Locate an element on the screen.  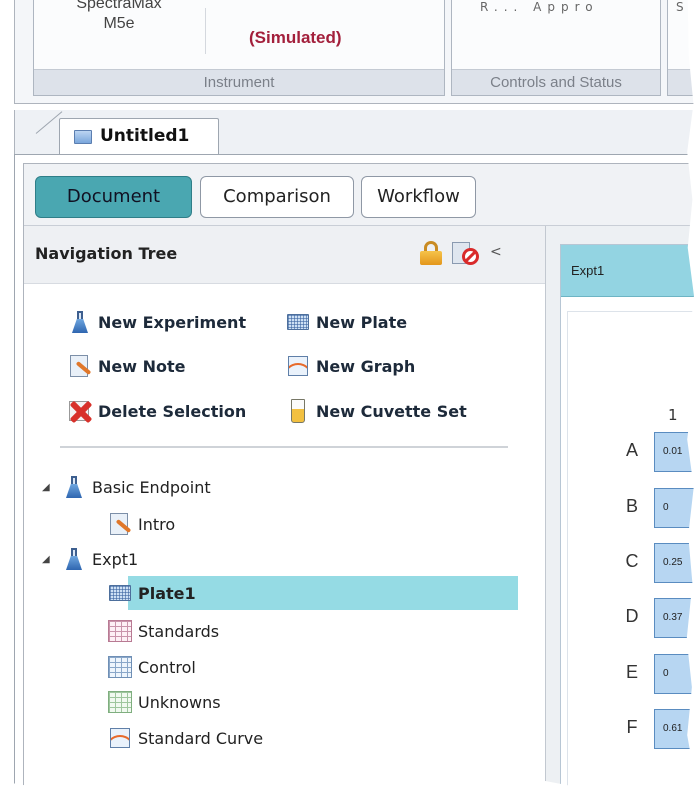
tree-node-label: Control is located at coordinates (167, 667).